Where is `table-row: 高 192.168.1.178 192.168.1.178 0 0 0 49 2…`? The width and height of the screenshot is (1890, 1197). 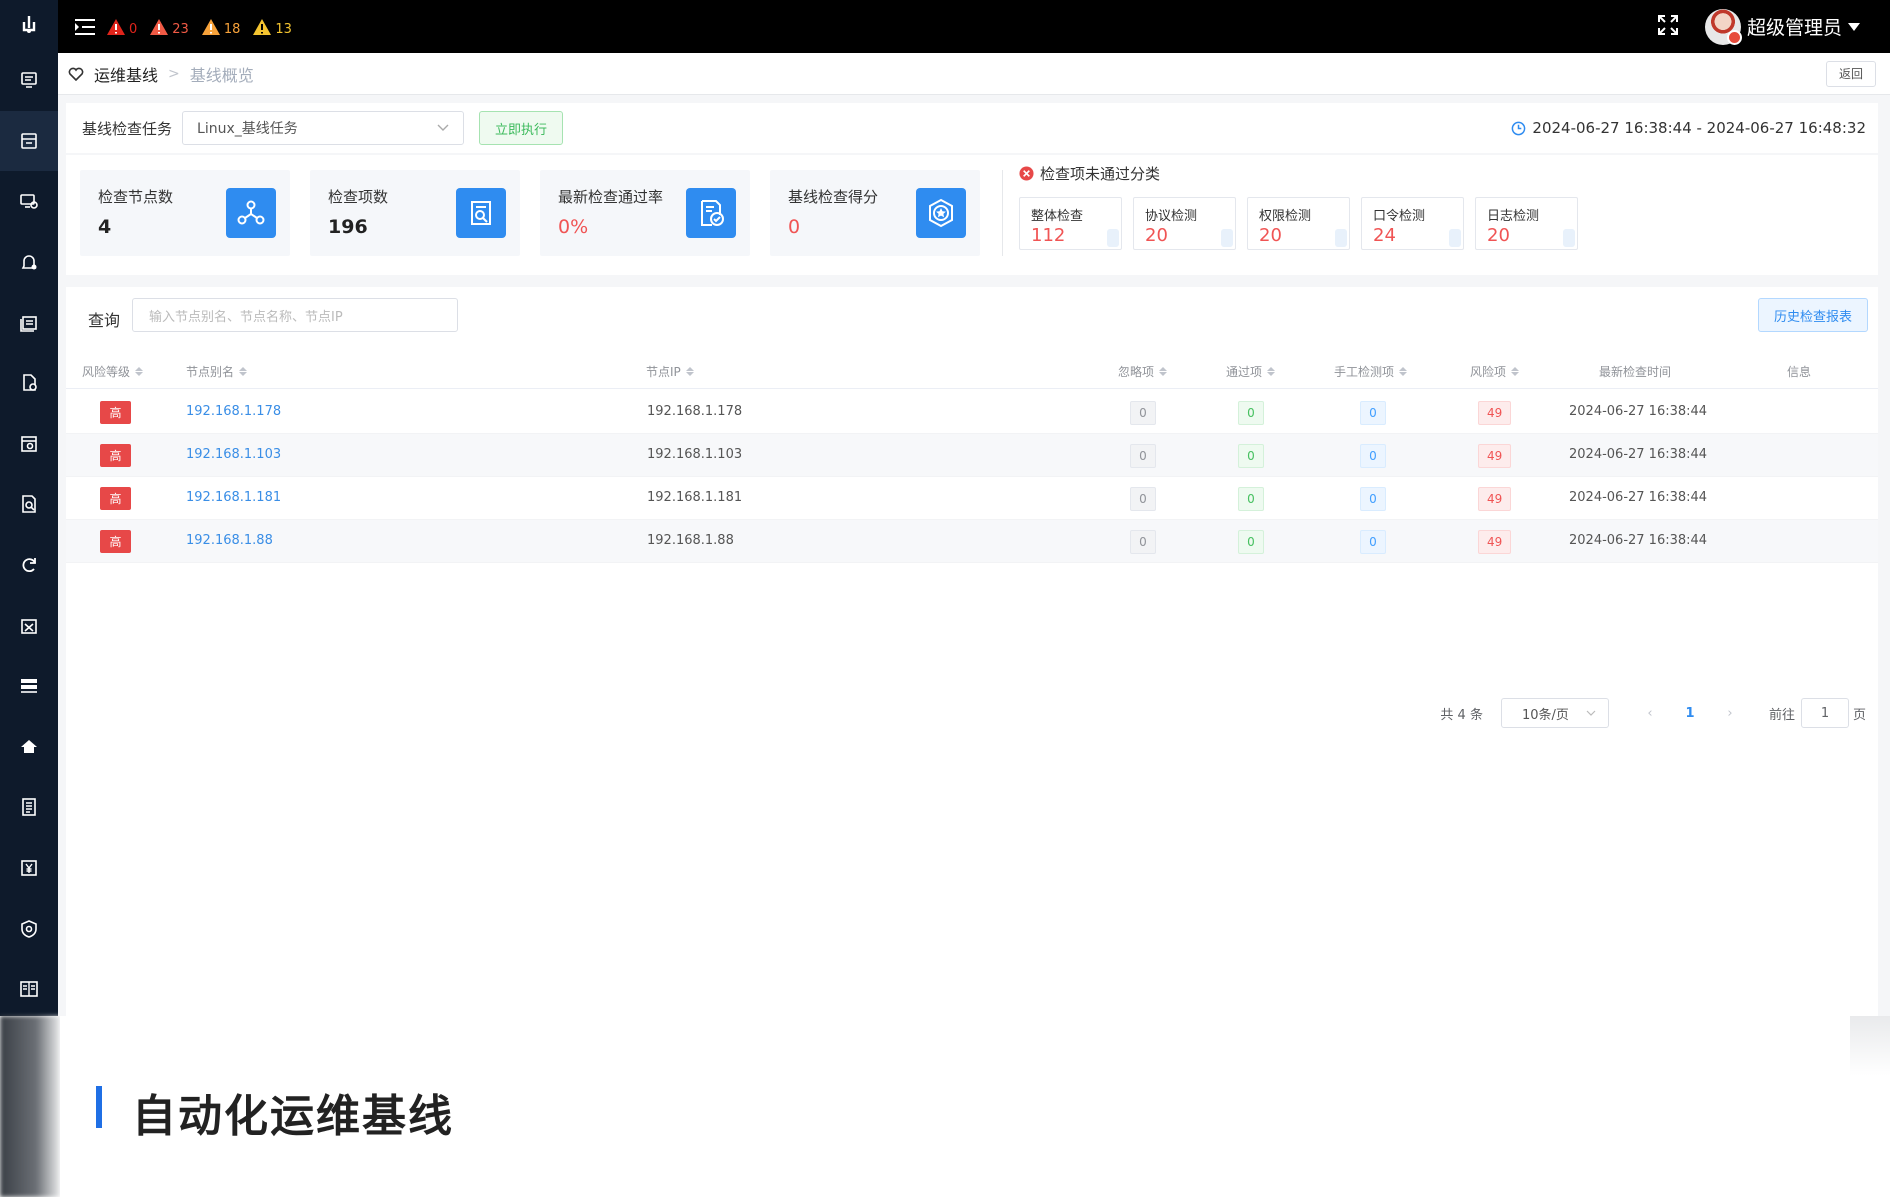
table-row: 高 192.168.1.178 192.168.1.178 0 0 0 49 2… is located at coordinates (972, 412).